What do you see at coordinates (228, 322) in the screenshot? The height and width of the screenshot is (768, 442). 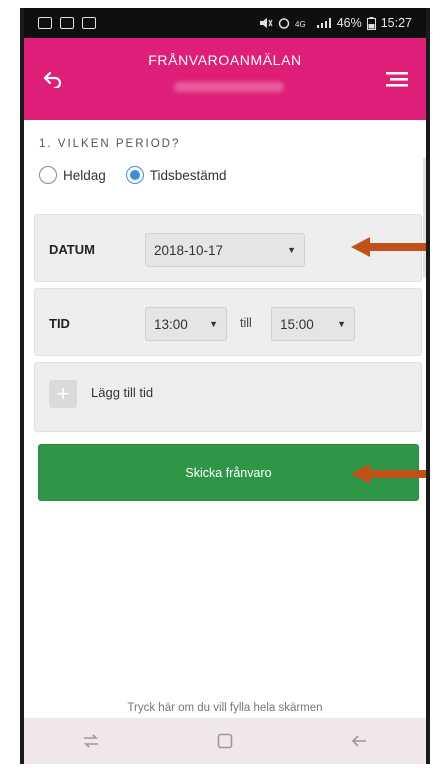 I see `tid-card: TID 13:00 ▼ till 15:00 ▼` at bounding box center [228, 322].